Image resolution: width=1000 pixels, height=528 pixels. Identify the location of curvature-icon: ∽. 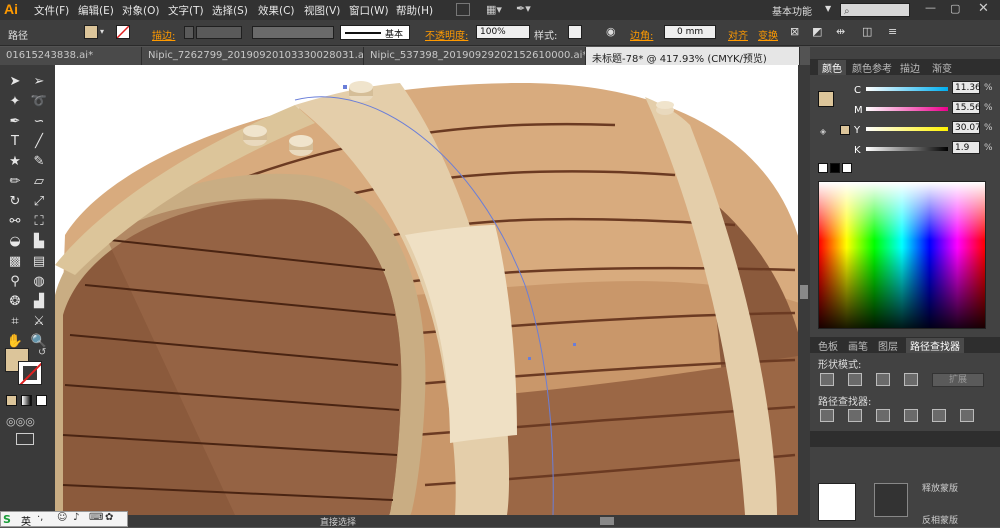
(39, 122).